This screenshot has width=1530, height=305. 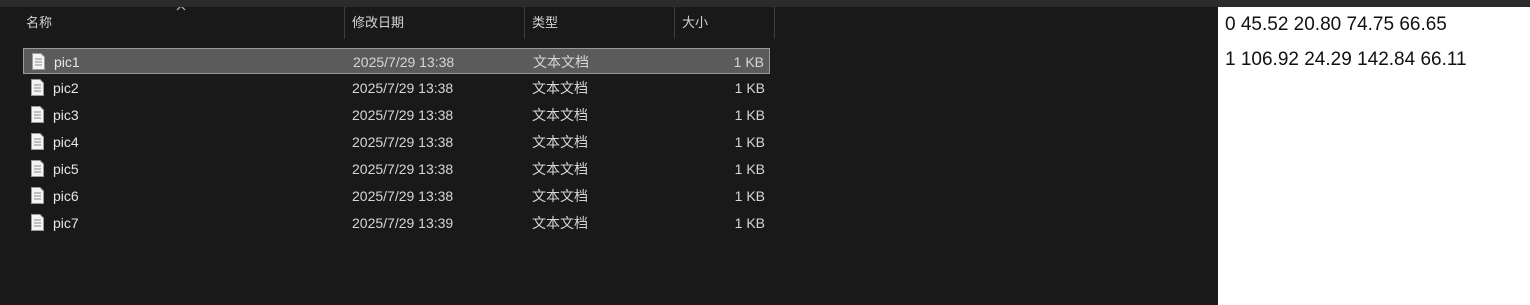 I want to click on column-header-date: 修改日期, so click(x=434, y=23).